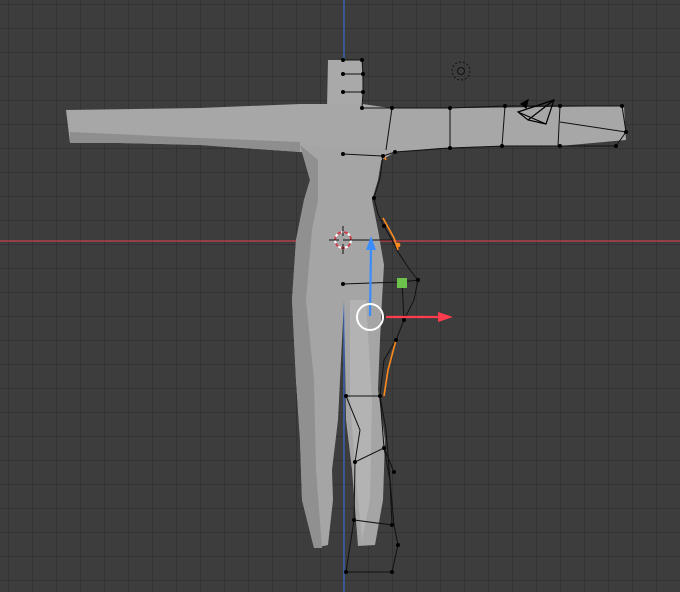  I want to click on gizmo-plane-handle, so click(402, 283).